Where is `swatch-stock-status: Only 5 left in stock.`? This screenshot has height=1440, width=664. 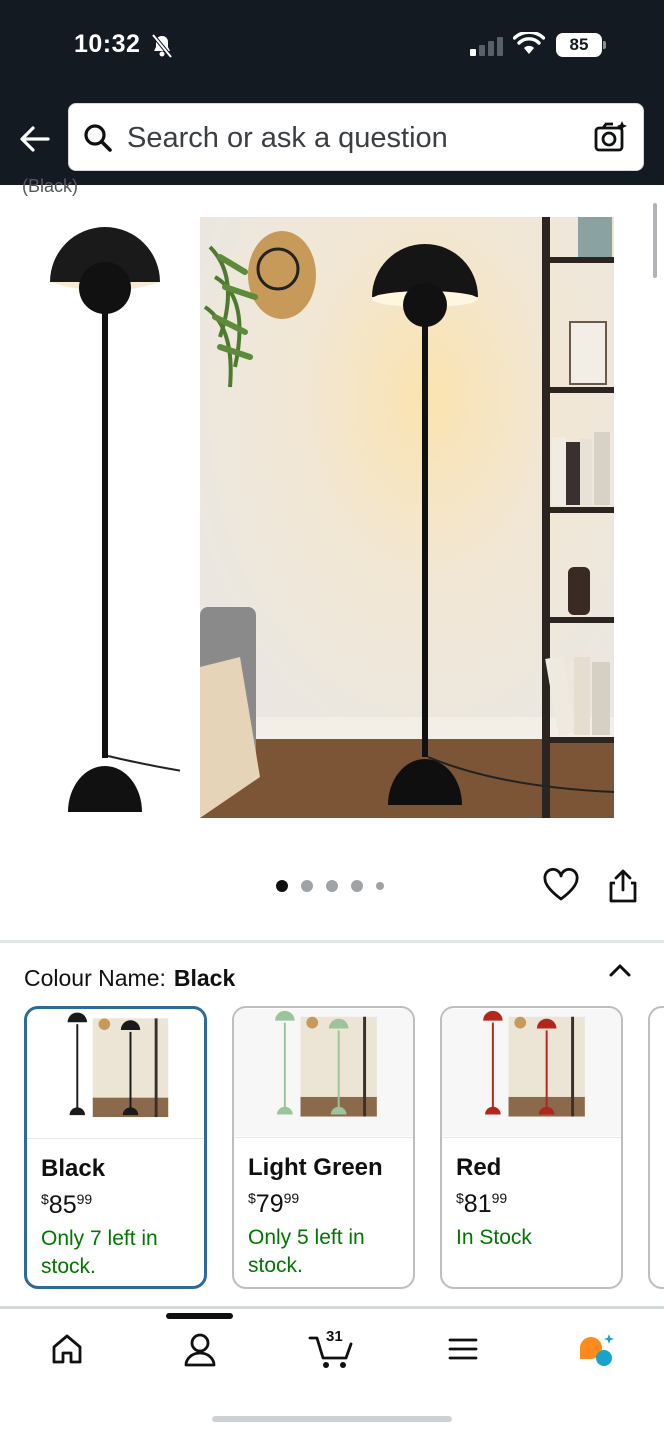 swatch-stock-status: Only 5 left in stock. is located at coordinates (306, 1251).